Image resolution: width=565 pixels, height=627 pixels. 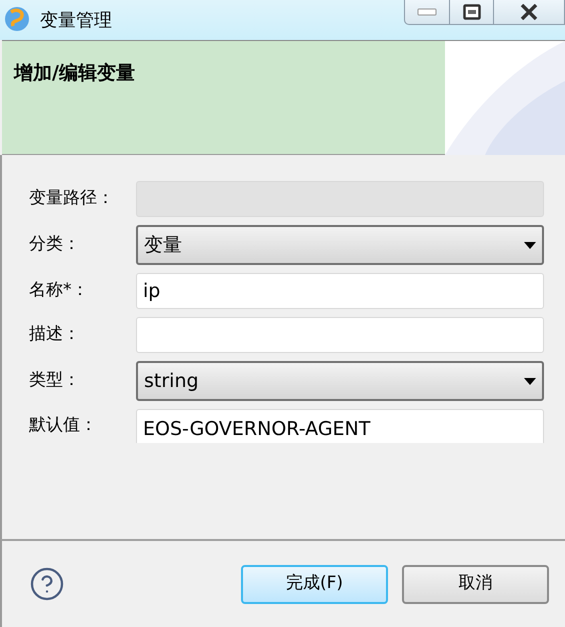 What do you see at coordinates (340, 245) in the screenshot?
I see `dropdown: 变量` at bounding box center [340, 245].